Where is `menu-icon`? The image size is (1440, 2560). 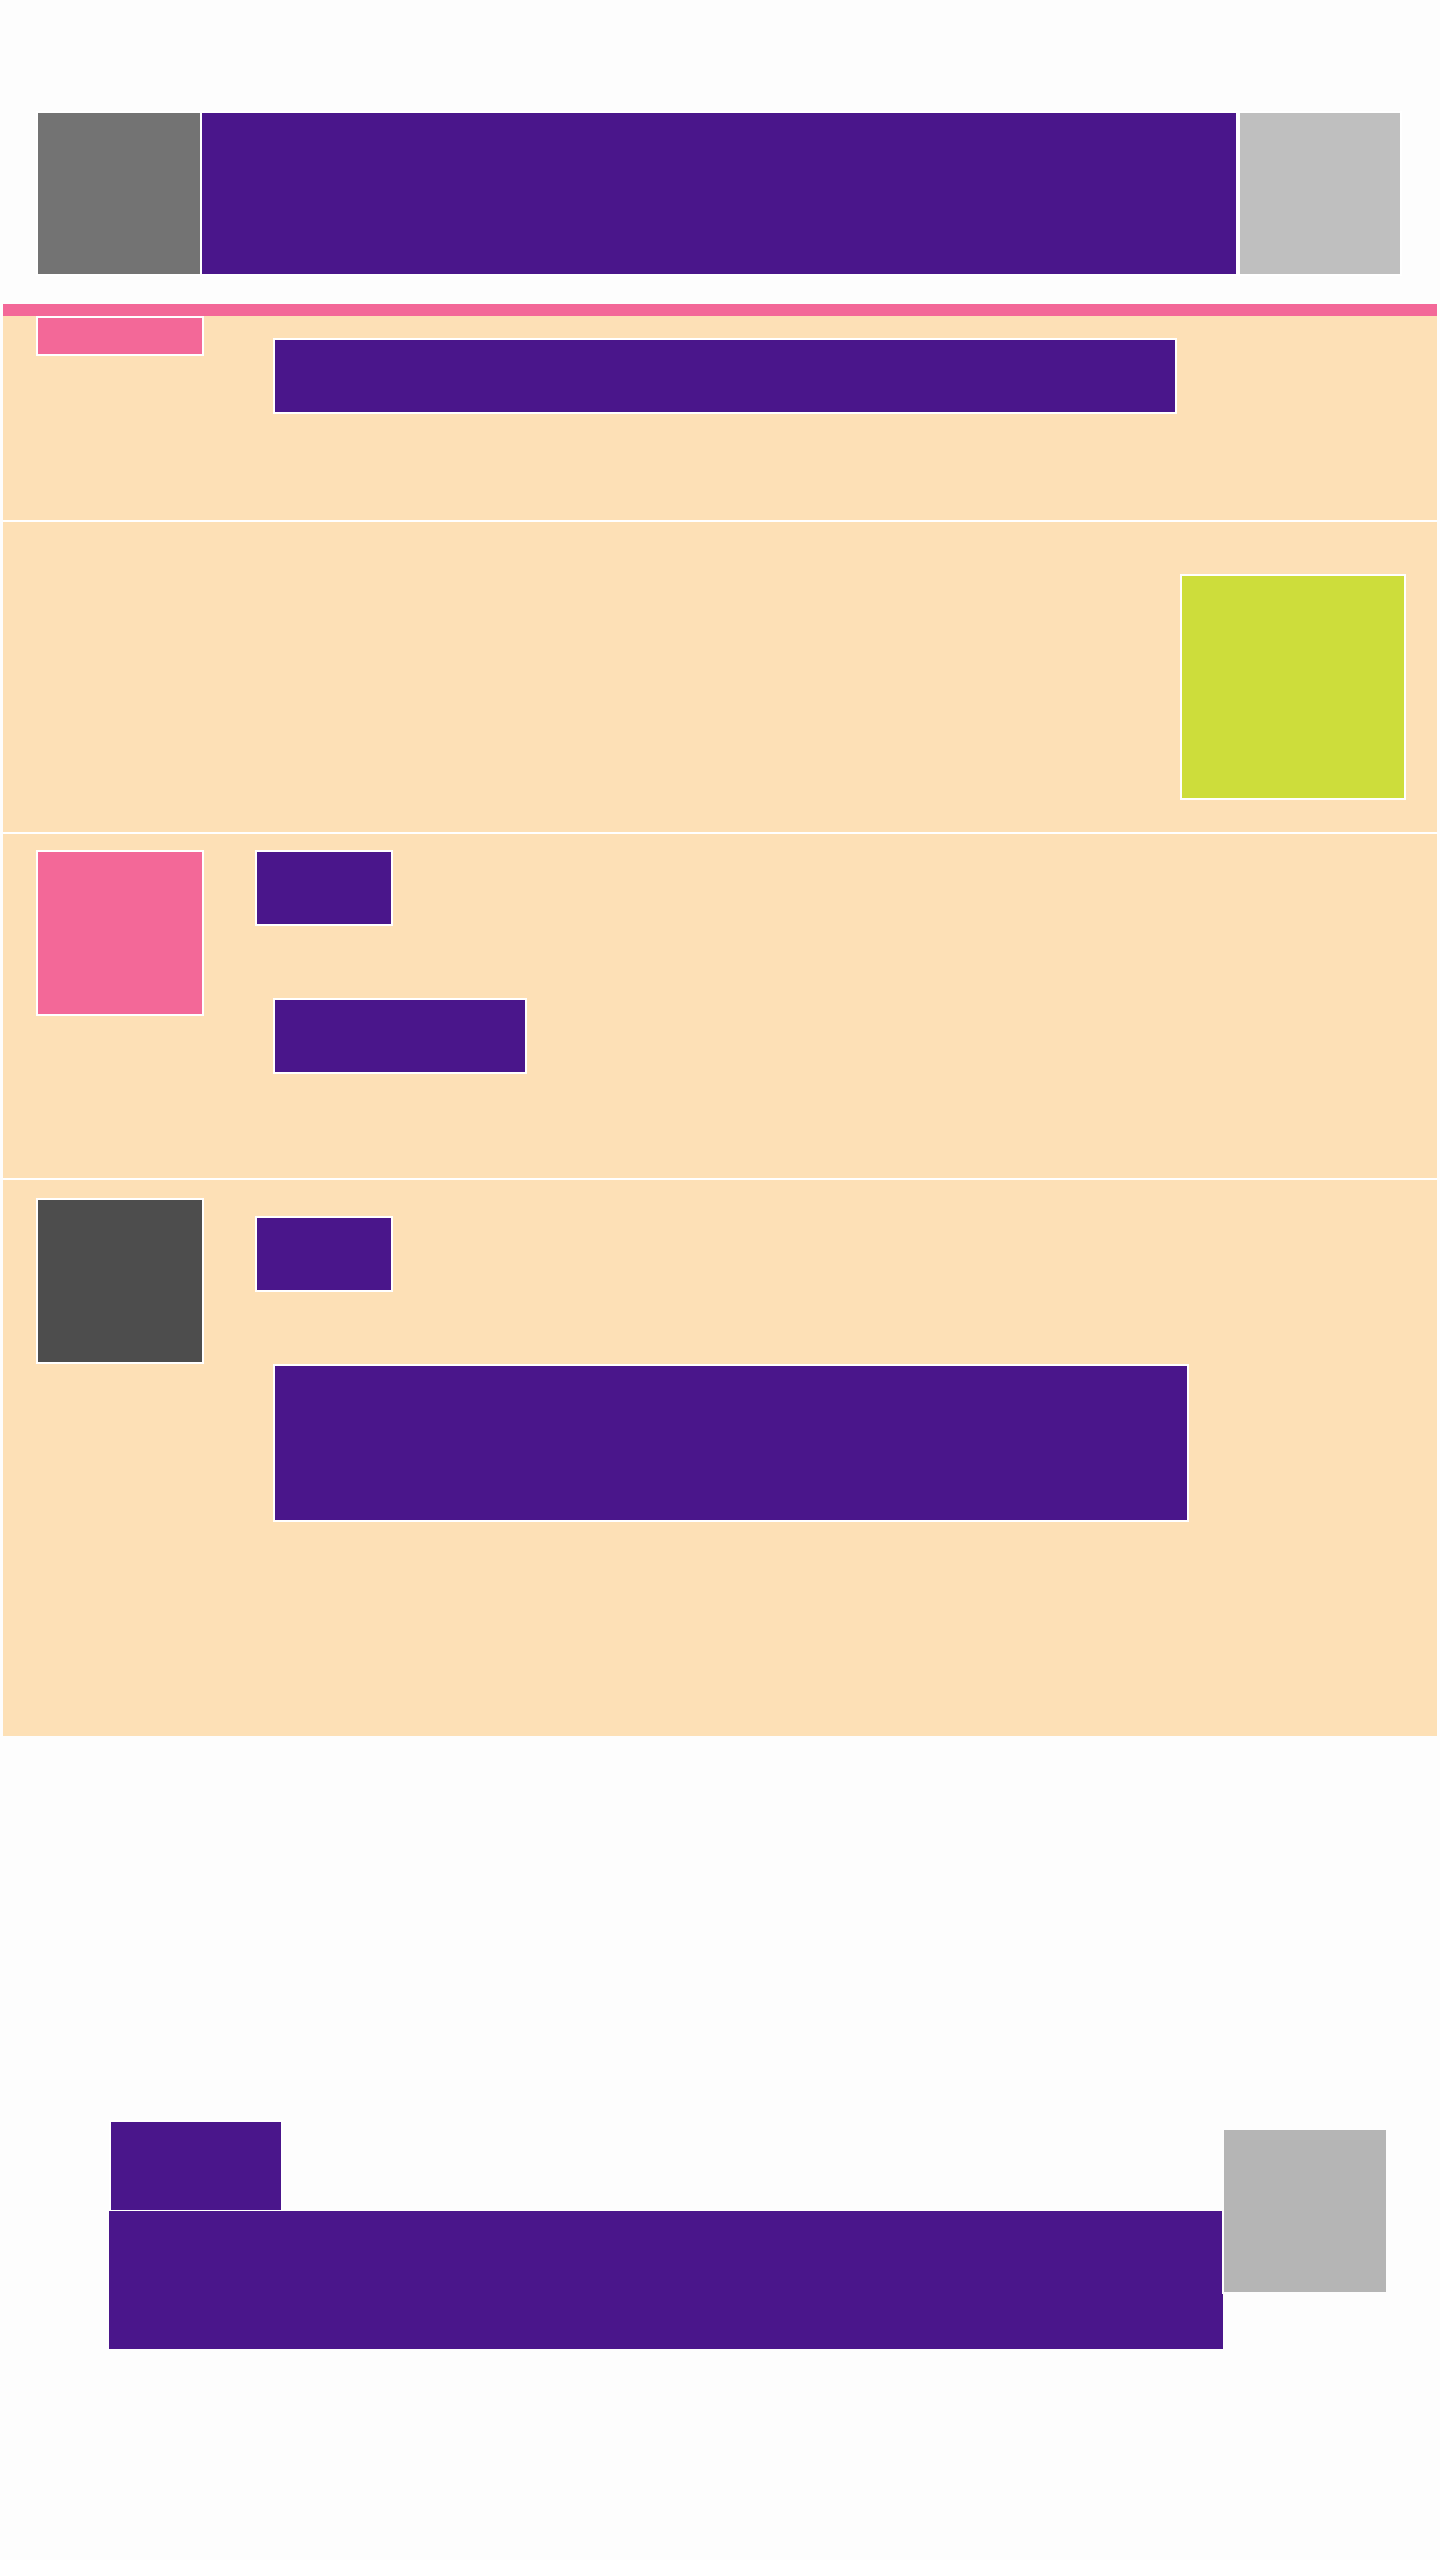
menu-icon is located at coordinates (1320, 193).